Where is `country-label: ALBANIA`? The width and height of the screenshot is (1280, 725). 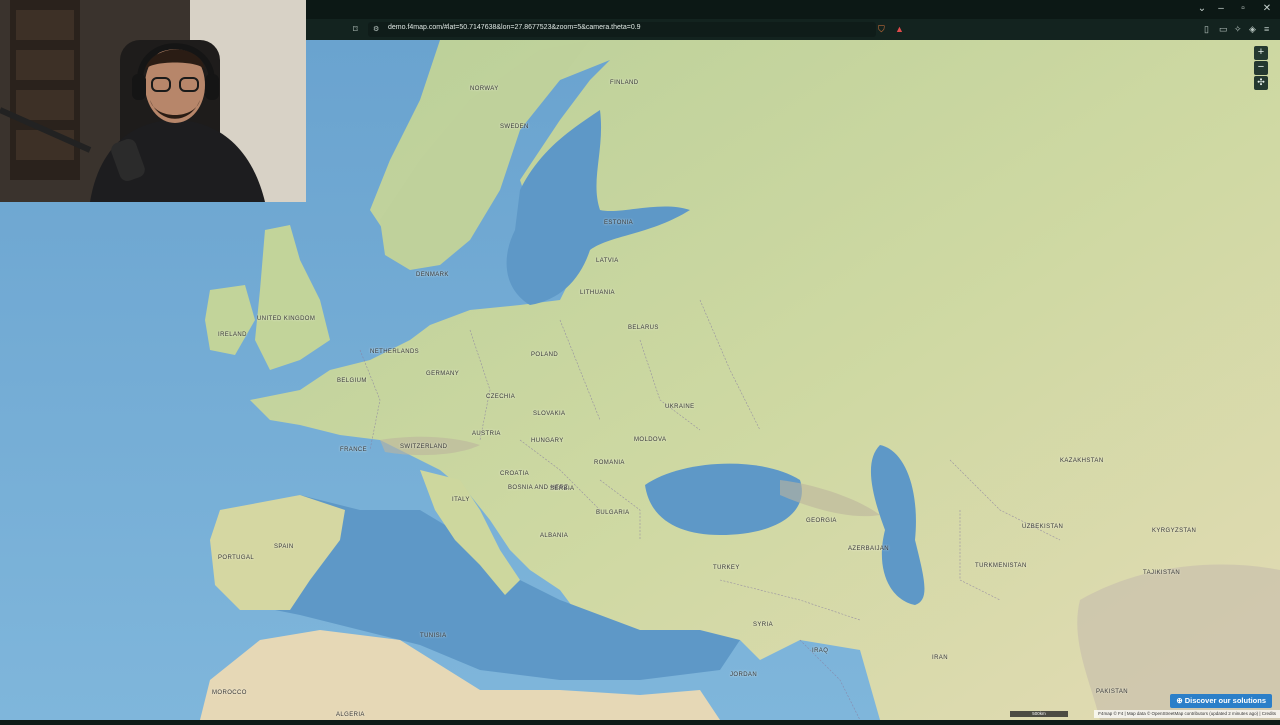
country-label: ALBANIA is located at coordinates (554, 536).